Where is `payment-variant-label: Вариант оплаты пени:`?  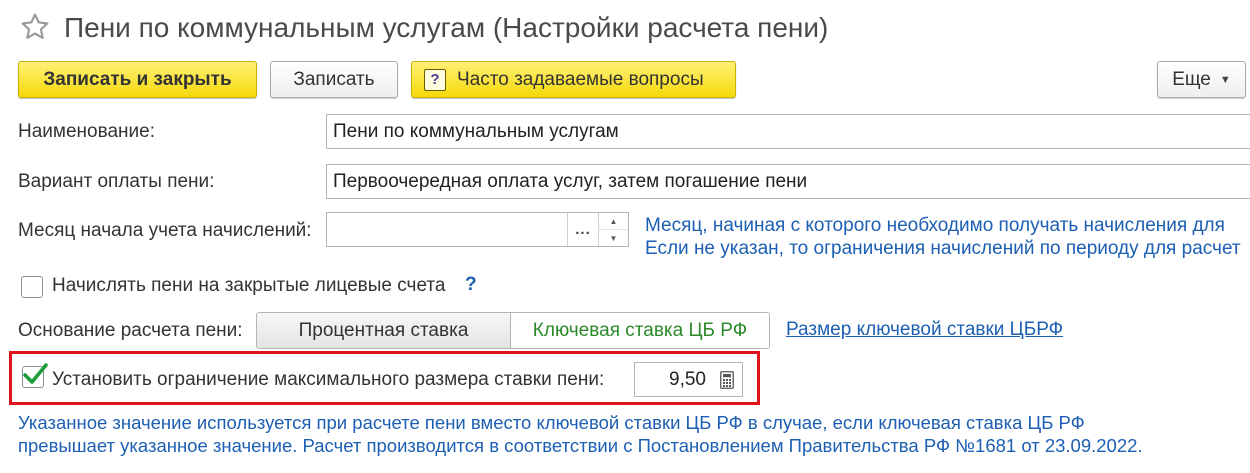
payment-variant-label: Вариант оплаты пени: is located at coordinates (116, 181).